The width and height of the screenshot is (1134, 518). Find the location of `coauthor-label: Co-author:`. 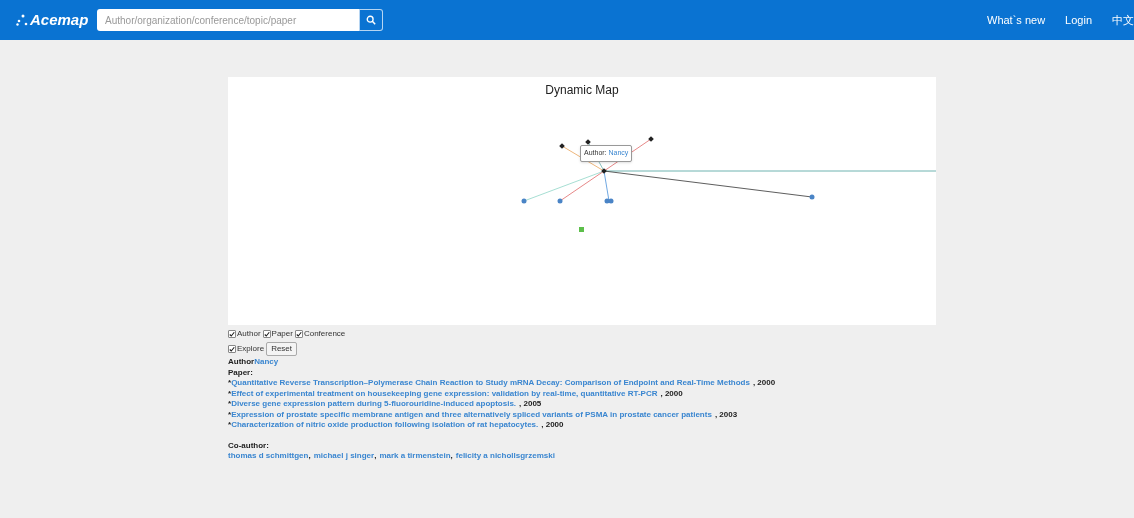

coauthor-label: Co-author: is located at coordinates (248, 445).